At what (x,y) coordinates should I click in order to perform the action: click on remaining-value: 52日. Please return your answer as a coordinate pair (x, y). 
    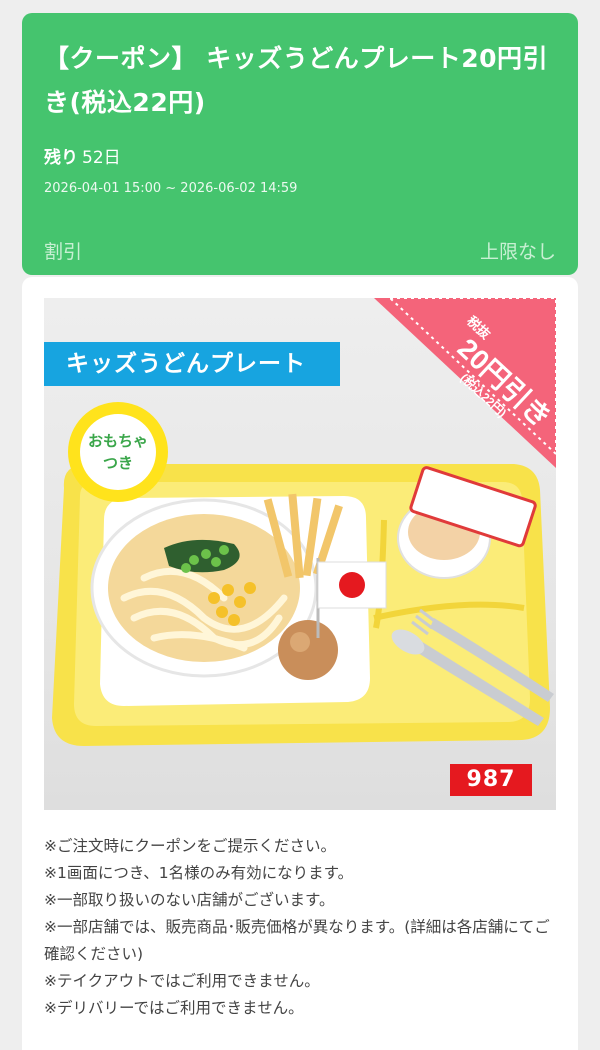
    Looking at the image, I should click on (101, 158).